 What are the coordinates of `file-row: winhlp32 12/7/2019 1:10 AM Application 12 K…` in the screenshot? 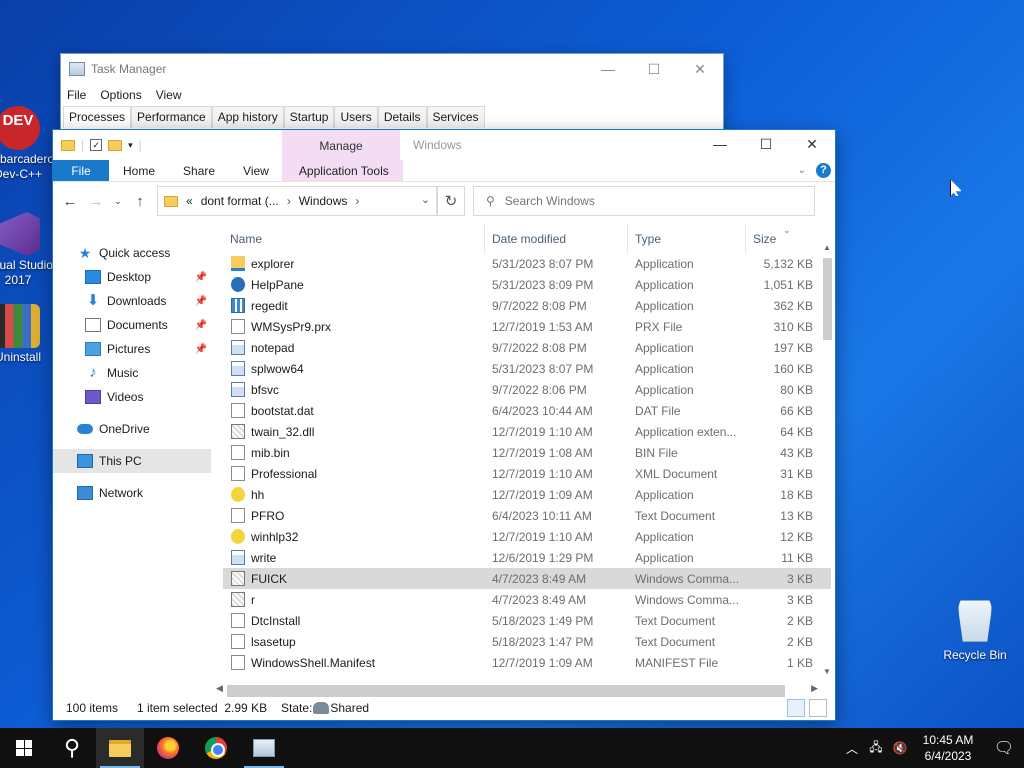 It's located at (527, 536).